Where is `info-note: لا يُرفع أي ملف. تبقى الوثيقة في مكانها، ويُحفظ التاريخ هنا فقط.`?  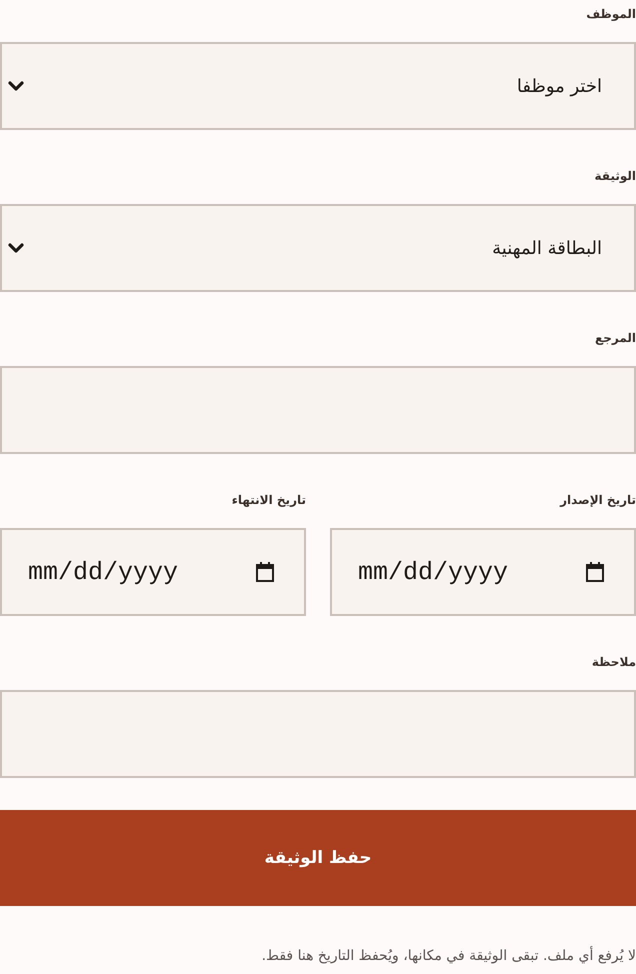
info-note: لا يُرفع أي ملف. تبقى الوثيقة في مكانها، ويُحفظ التاريخ هنا فقط. is located at coordinates (449, 956).